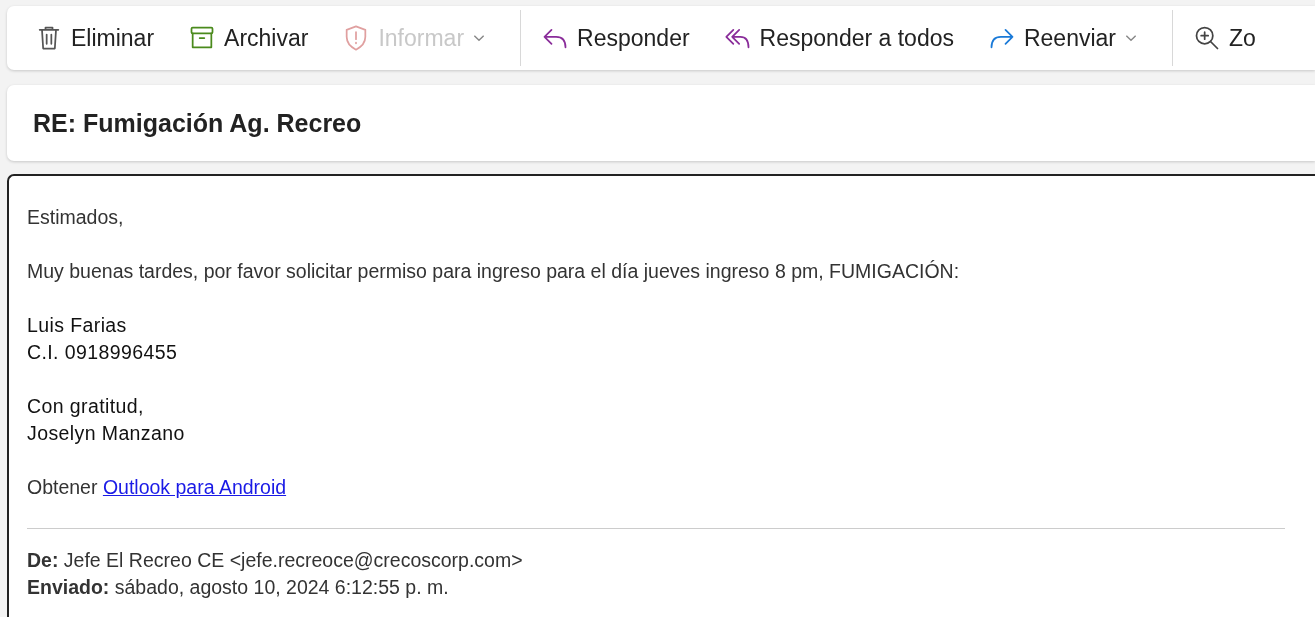 This screenshot has width=1315, height=617. I want to click on header-line: De: Jefe El Recreo CE <jefe.recreoce@crecoscorp.com>, so click(275, 560).